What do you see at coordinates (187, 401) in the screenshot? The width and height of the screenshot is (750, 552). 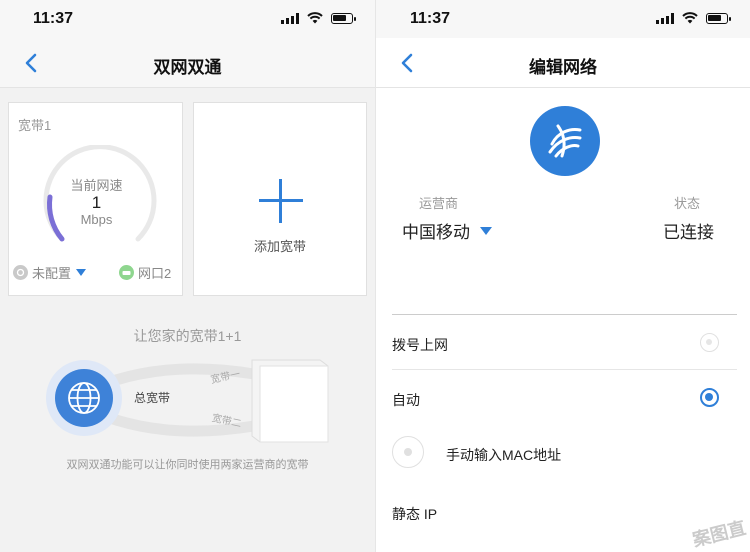 I see `dual-broadband-illustration: 总宽带 宽带一 宽带二` at bounding box center [187, 401].